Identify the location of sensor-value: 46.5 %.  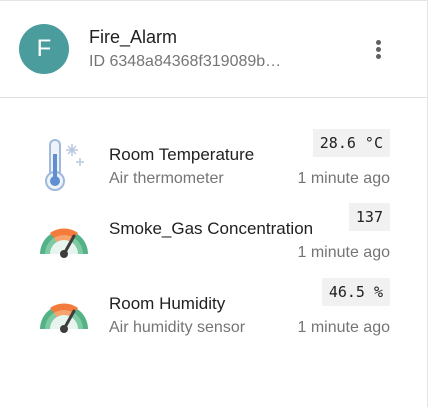
(355, 292).